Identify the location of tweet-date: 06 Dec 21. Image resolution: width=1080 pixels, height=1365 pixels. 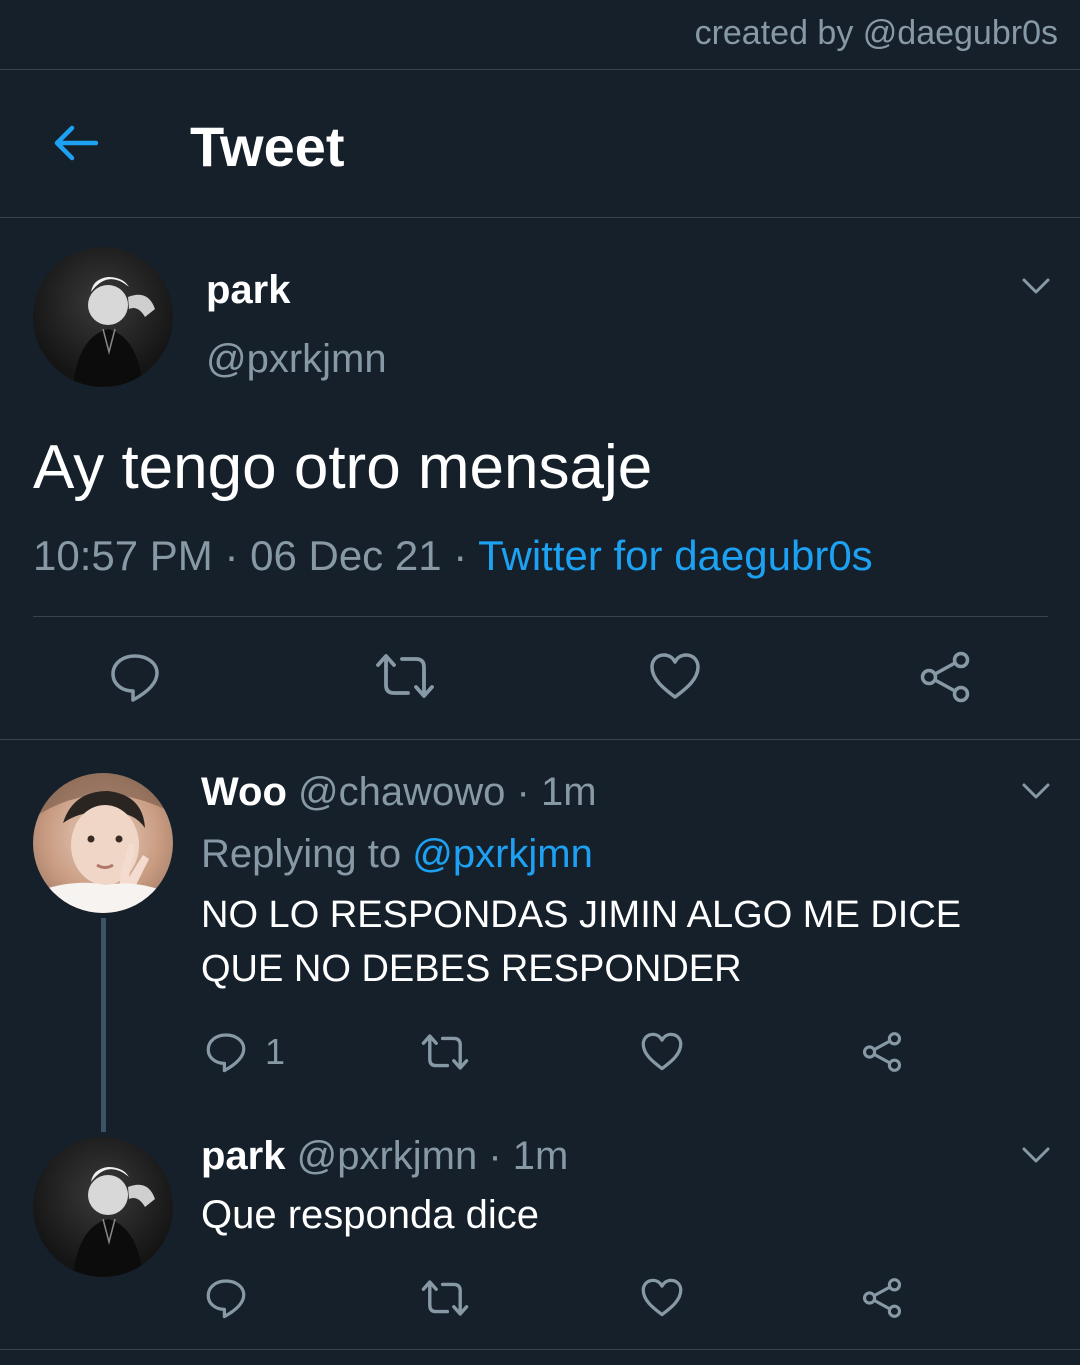
(346, 555).